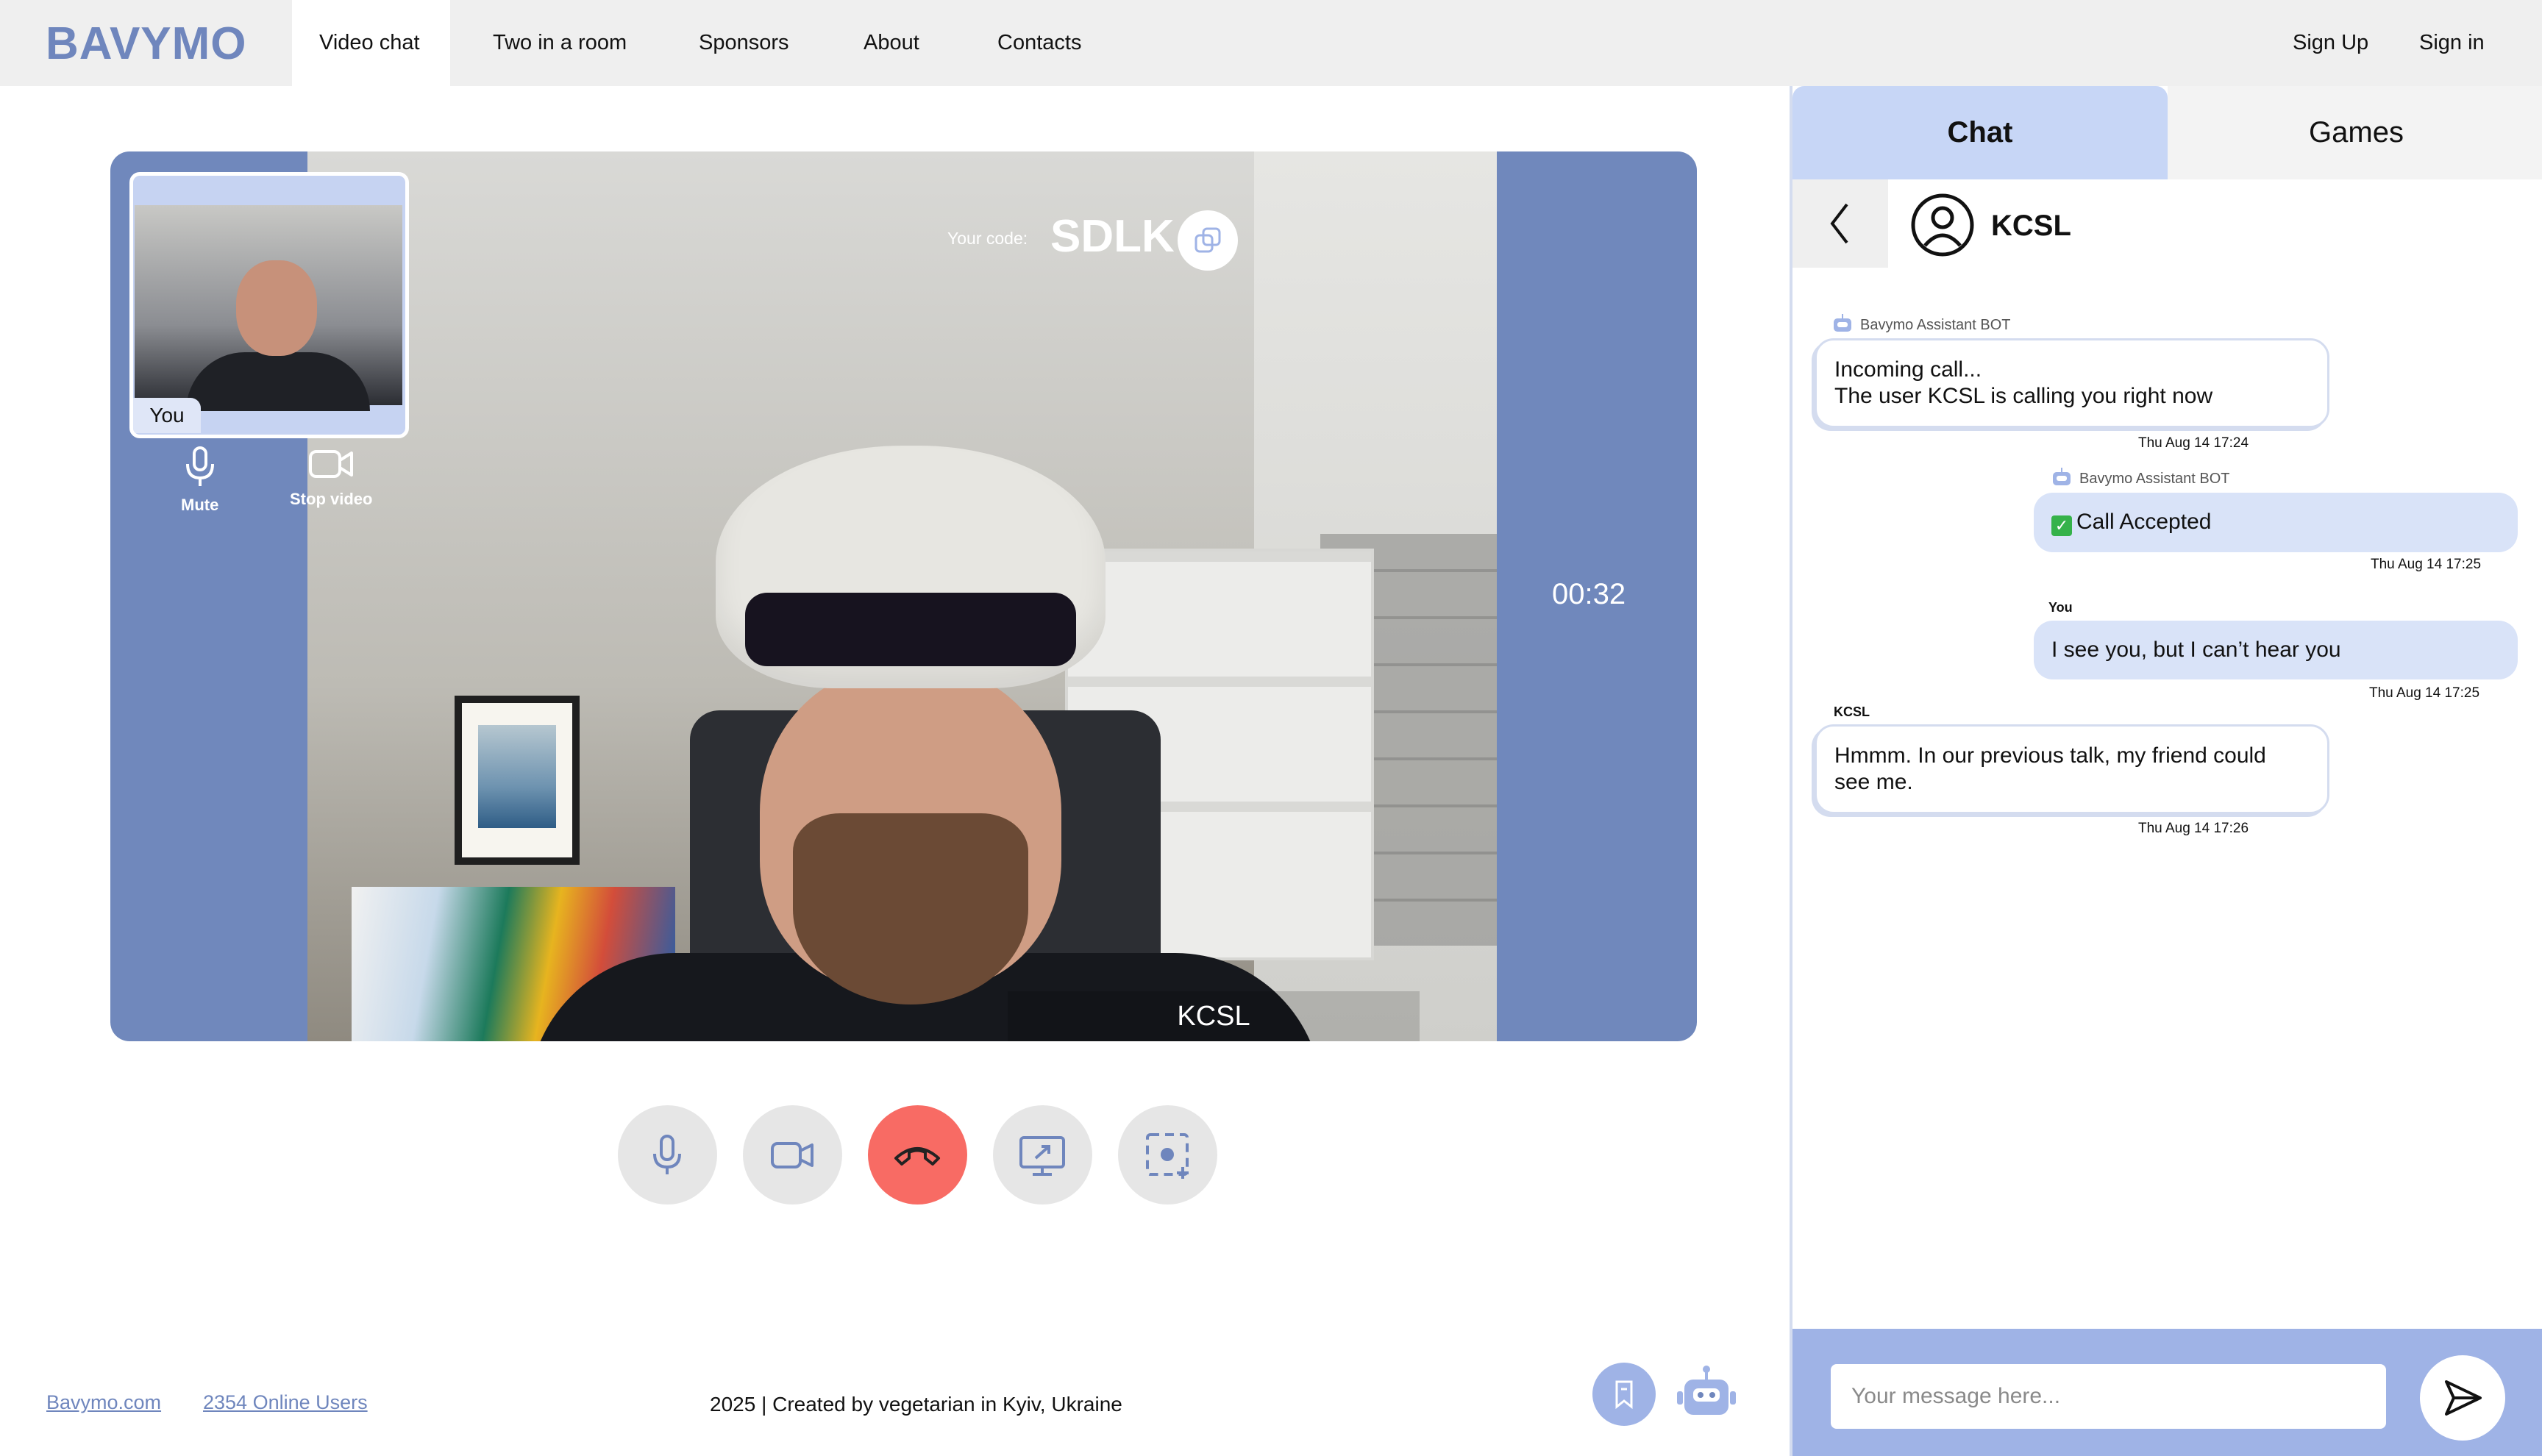 This screenshot has width=2542, height=1456. I want to click on remote-user-name: KCSL, so click(1214, 1016).